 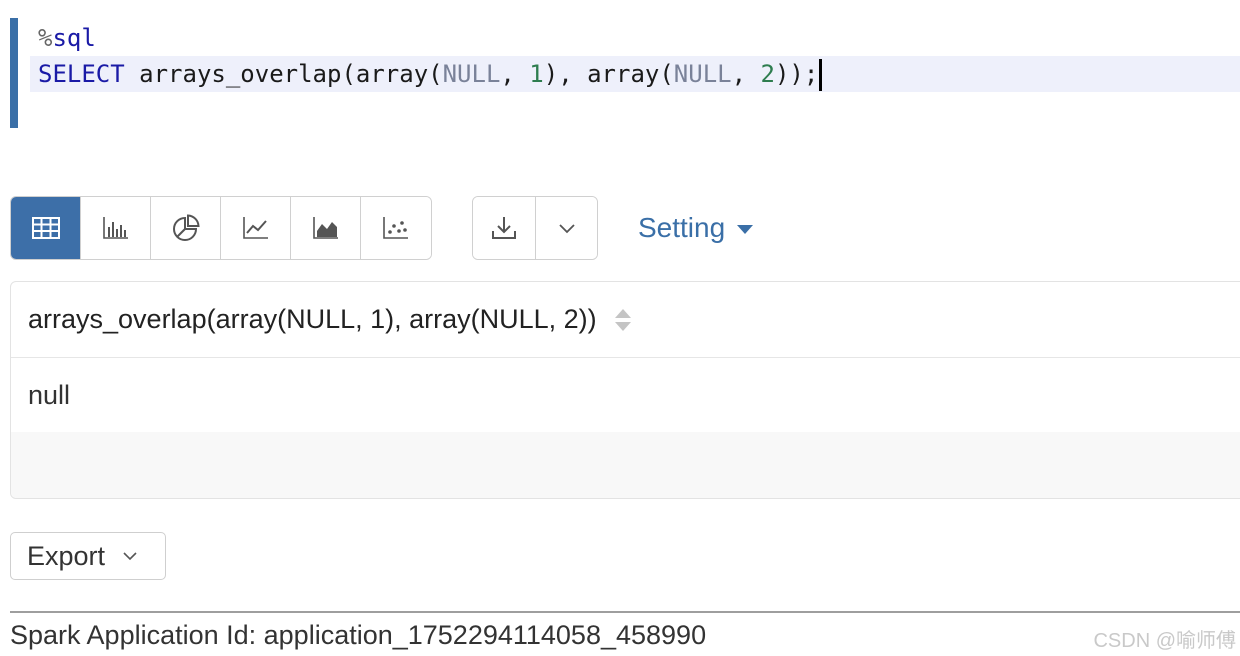 I want to click on sort-desc-icon, so click(x=622, y=326).